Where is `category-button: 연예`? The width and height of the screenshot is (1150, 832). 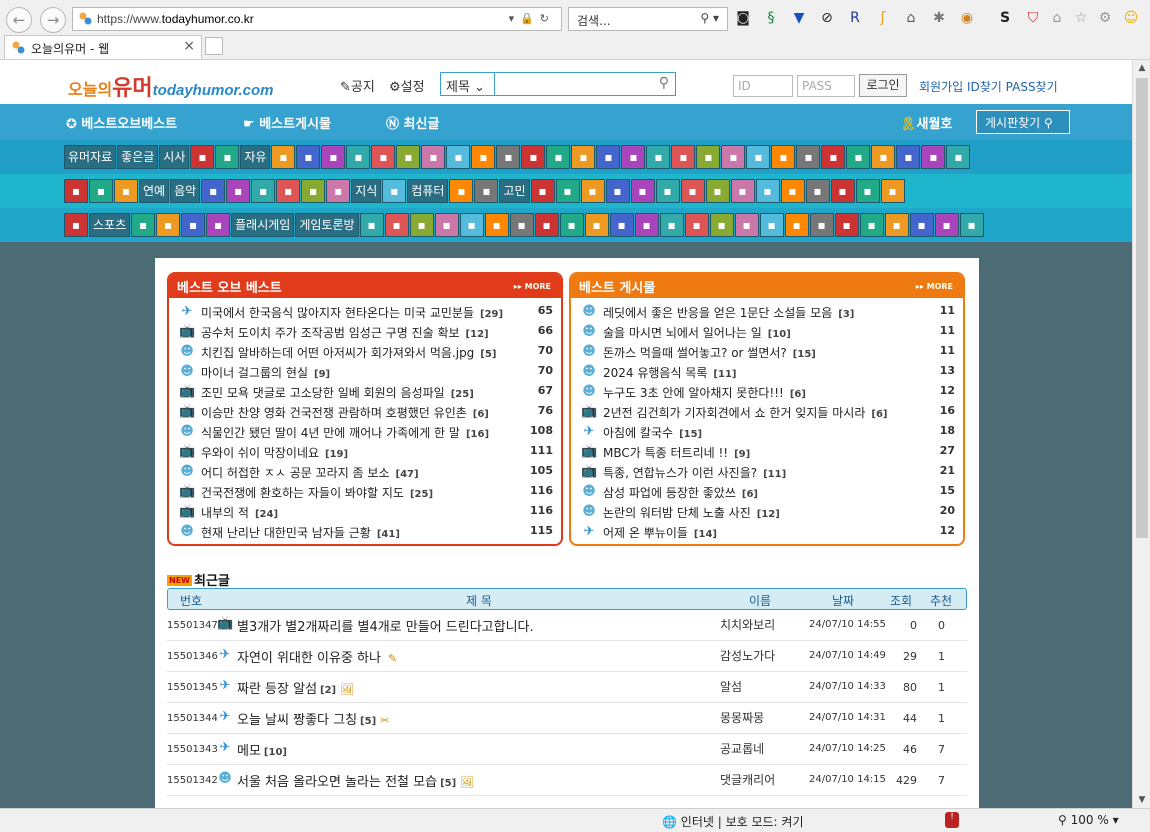
category-button: 연예 is located at coordinates (154, 191).